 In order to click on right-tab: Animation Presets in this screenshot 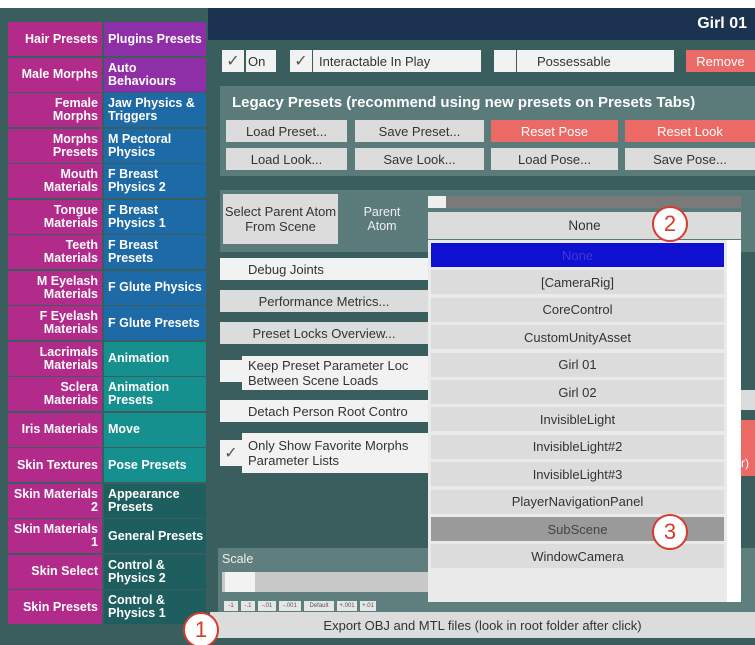, I will do `click(155, 394)`.